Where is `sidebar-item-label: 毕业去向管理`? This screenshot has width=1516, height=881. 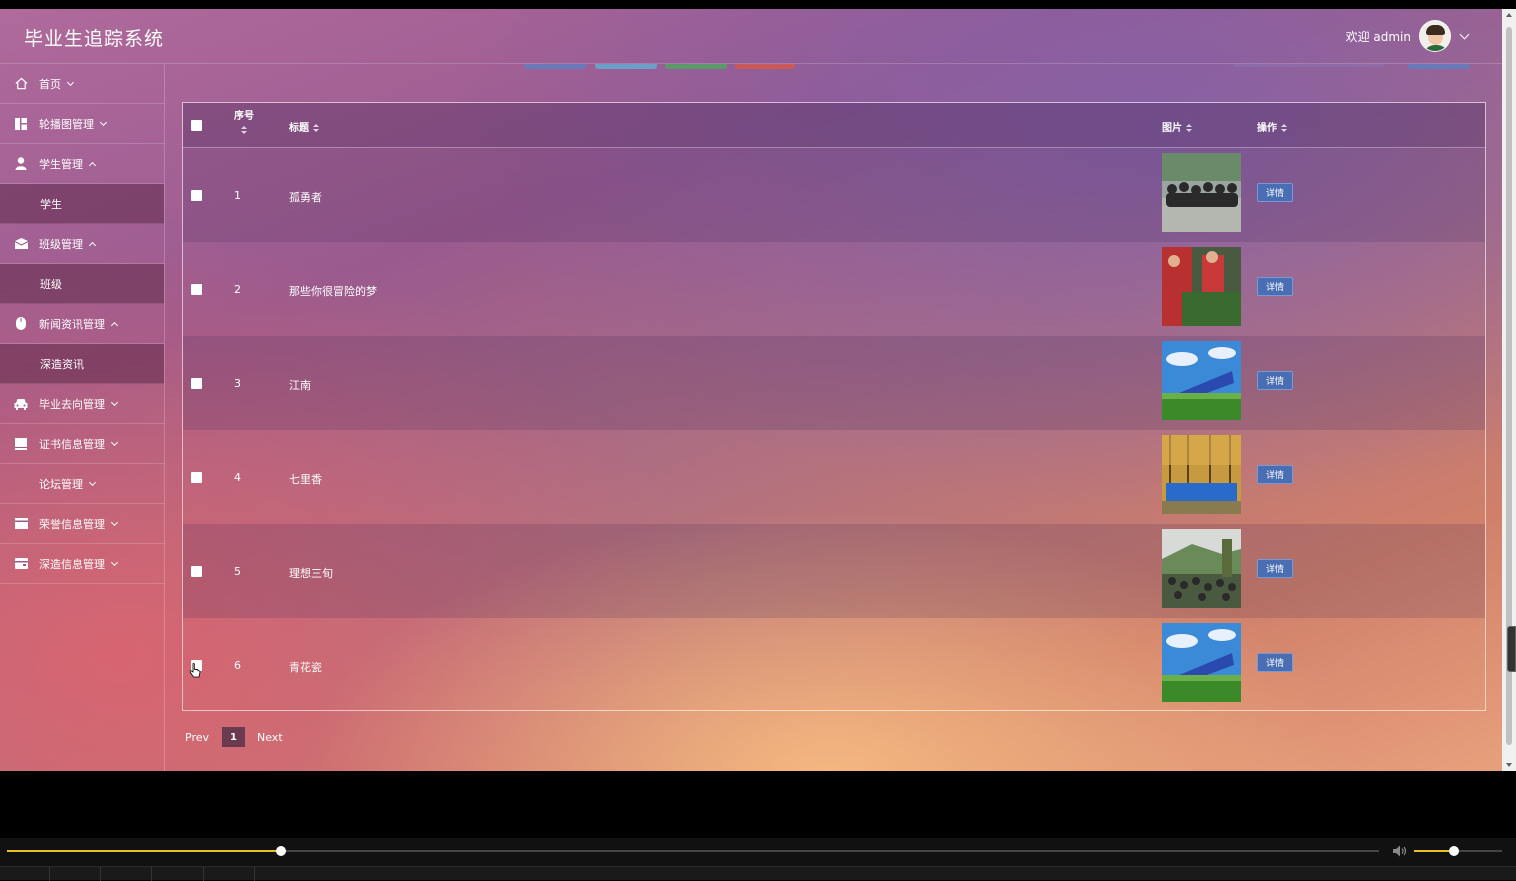
sidebar-item-label: 毕业去向管理 is located at coordinates (72, 404).